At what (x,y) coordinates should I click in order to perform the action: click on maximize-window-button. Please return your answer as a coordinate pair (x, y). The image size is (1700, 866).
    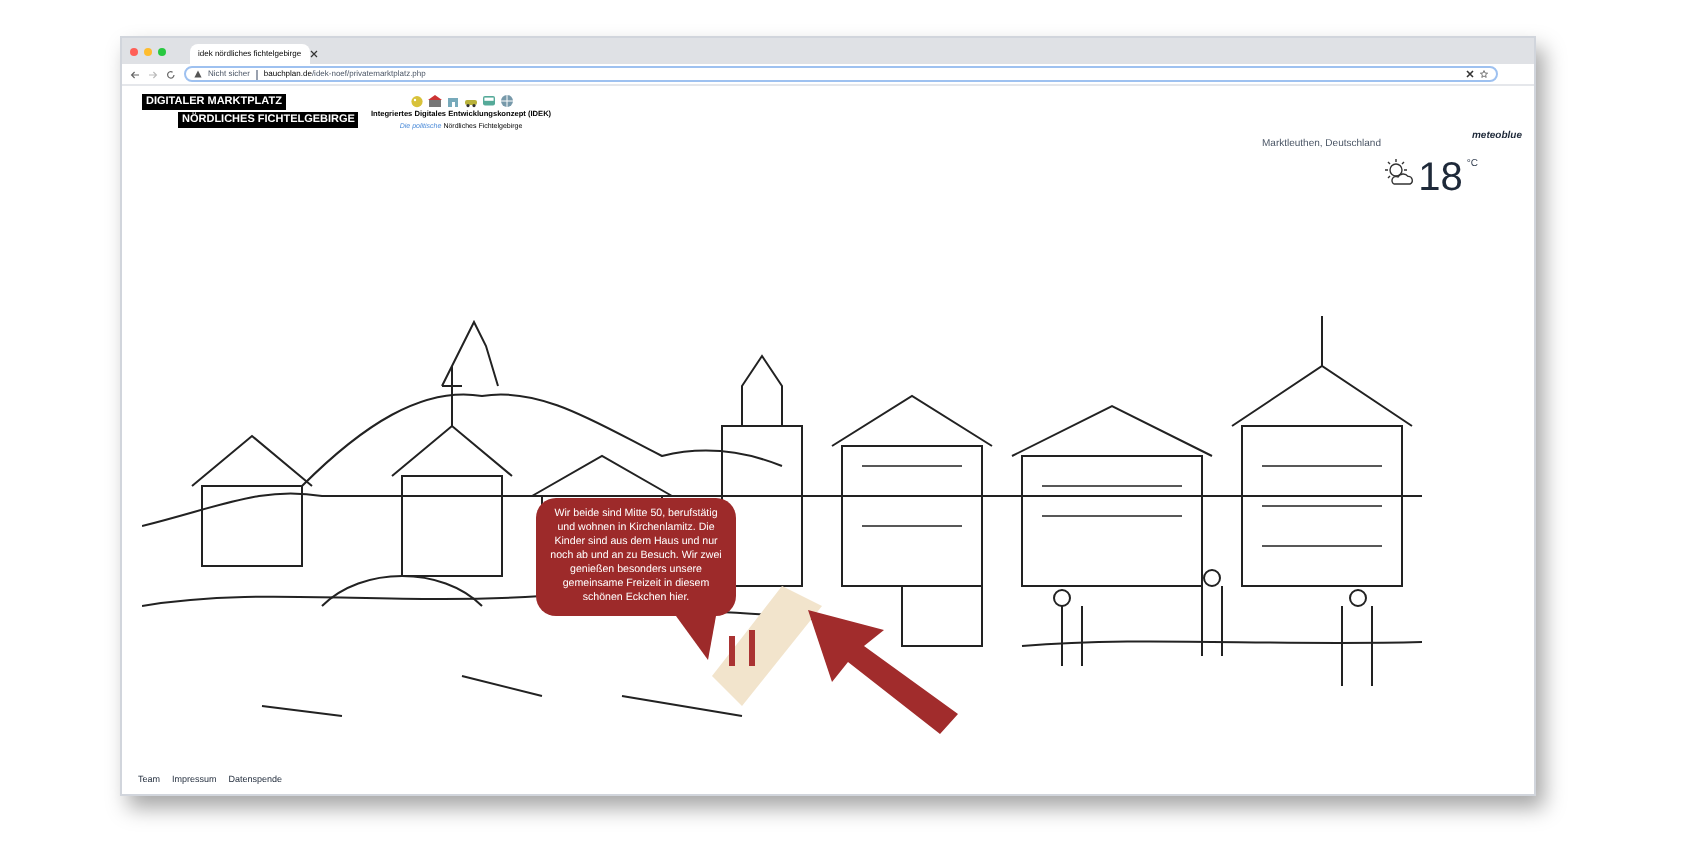
    Looking at the image, I should click on (162, 51).